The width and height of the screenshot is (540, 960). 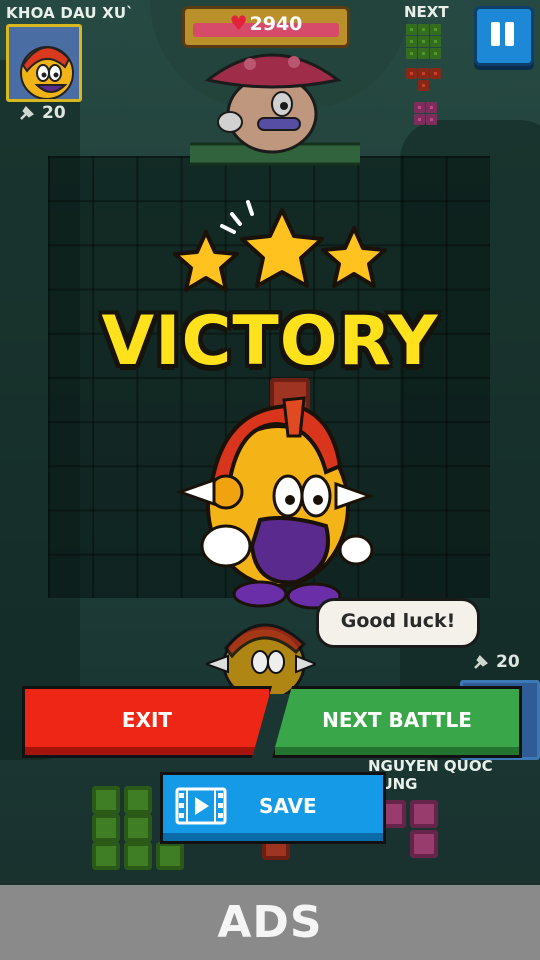 I want to click on ads-banner: ADS, so click(x=270, y=922).